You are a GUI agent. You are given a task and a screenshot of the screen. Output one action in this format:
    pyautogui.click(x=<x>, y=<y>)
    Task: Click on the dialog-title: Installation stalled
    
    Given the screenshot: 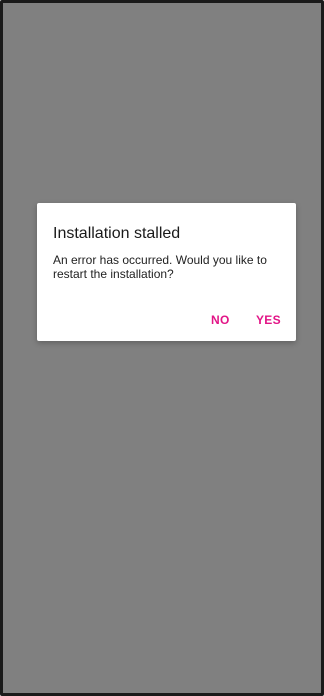 What is the action you would take?
    pyautogui.click(x=117, y=233)
    